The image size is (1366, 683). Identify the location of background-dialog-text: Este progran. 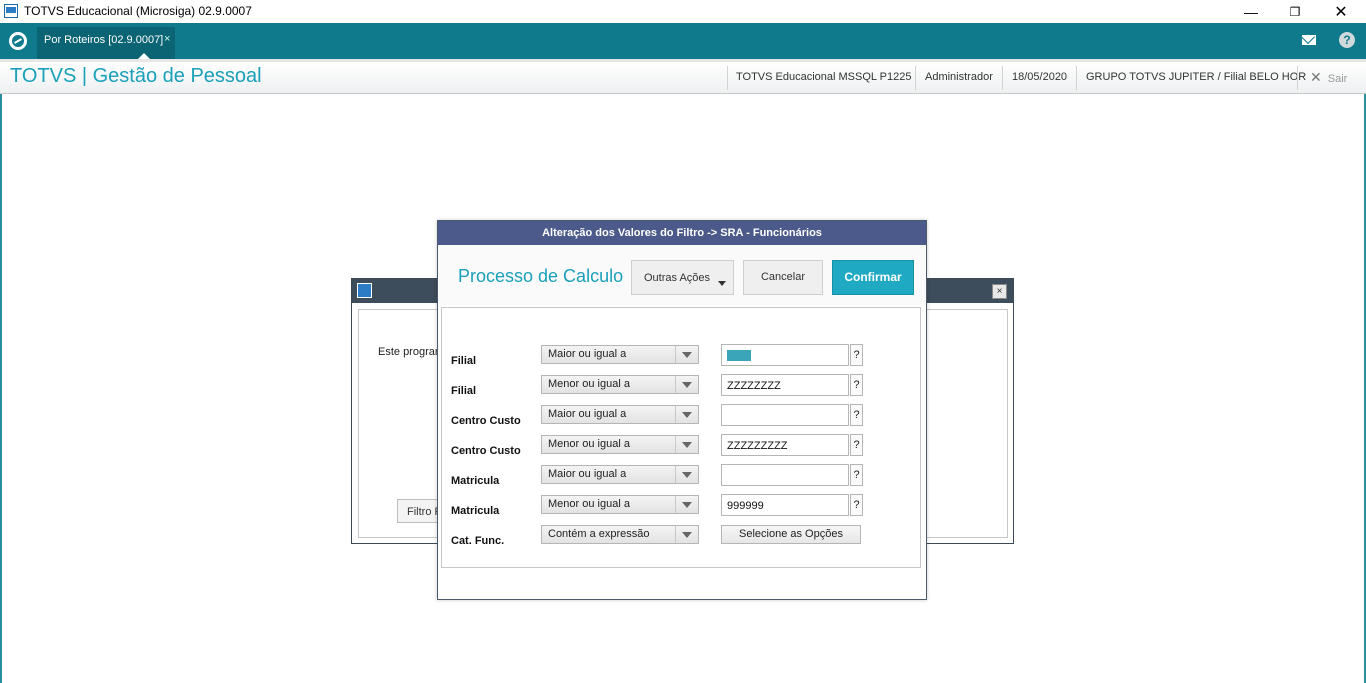
(409, 352).